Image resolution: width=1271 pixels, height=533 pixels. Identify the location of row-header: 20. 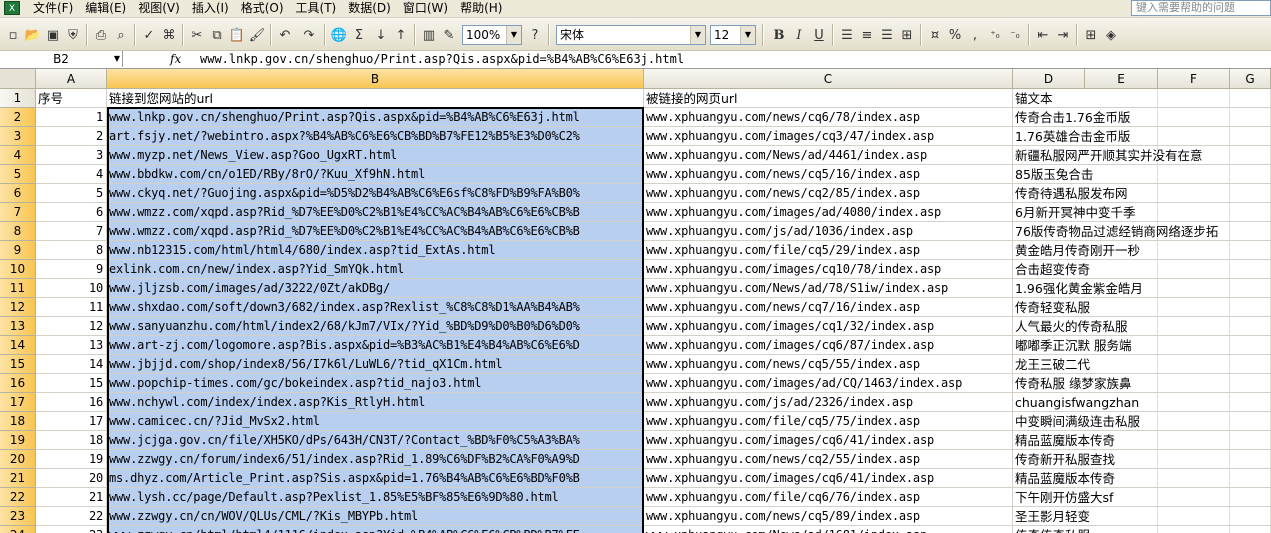
(18, 459).